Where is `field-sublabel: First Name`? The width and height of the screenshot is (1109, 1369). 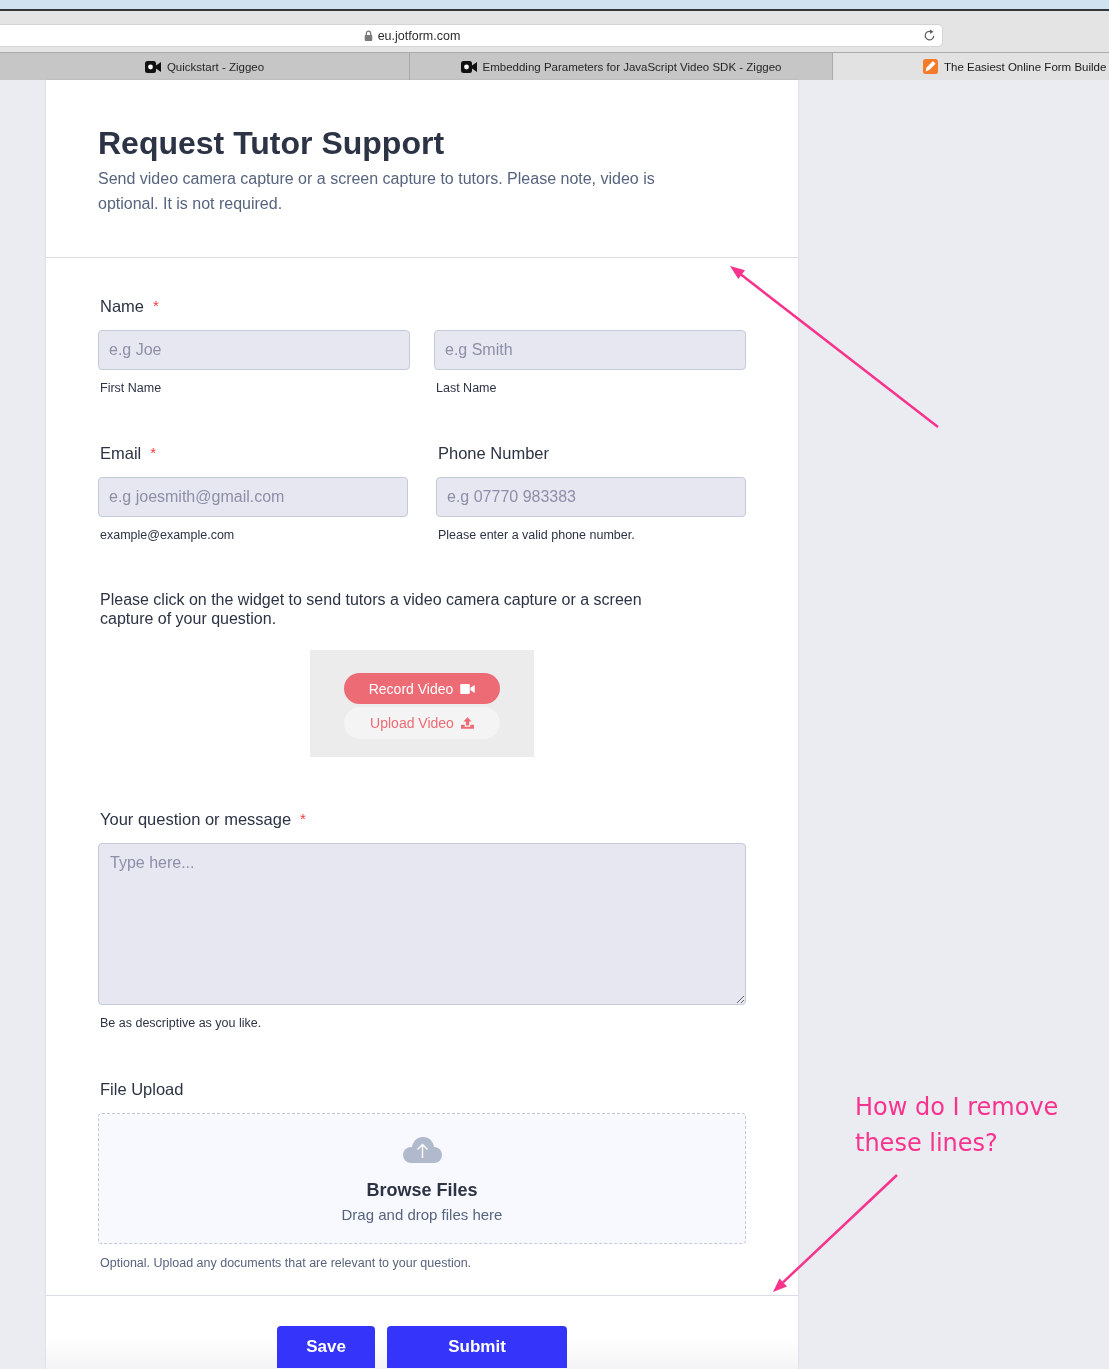 field-sublabel: First Name is located at coordinates (130, 388).